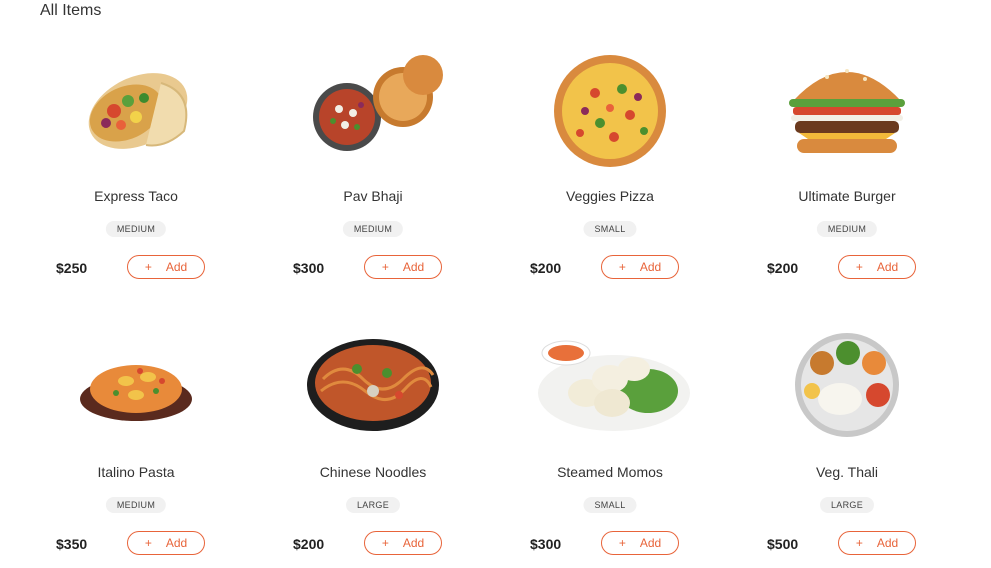  I want to click on menu-item-card: Chinese Noodles LARGE $200 + Add, so click(373, 448).